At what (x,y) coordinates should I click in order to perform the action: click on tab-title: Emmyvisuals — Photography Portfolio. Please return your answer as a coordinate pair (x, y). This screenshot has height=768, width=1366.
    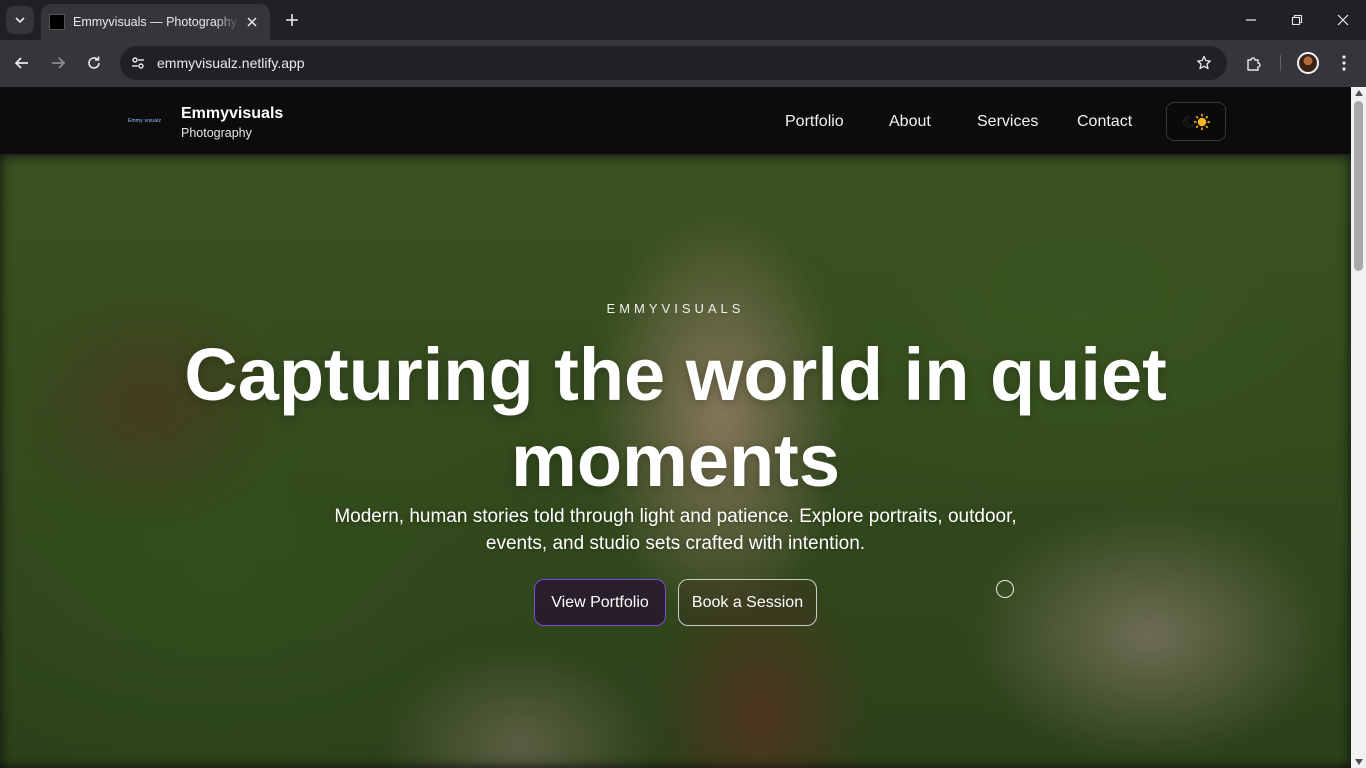
    Looking at the image, I should click on (156, 22).